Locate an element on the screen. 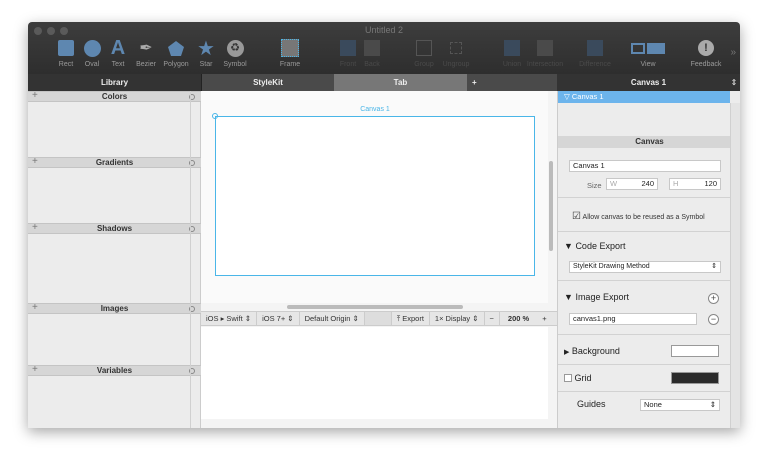 This screenshot has height=461, width=768. remove-image-export-button: − is located at coordinates (713, 319).